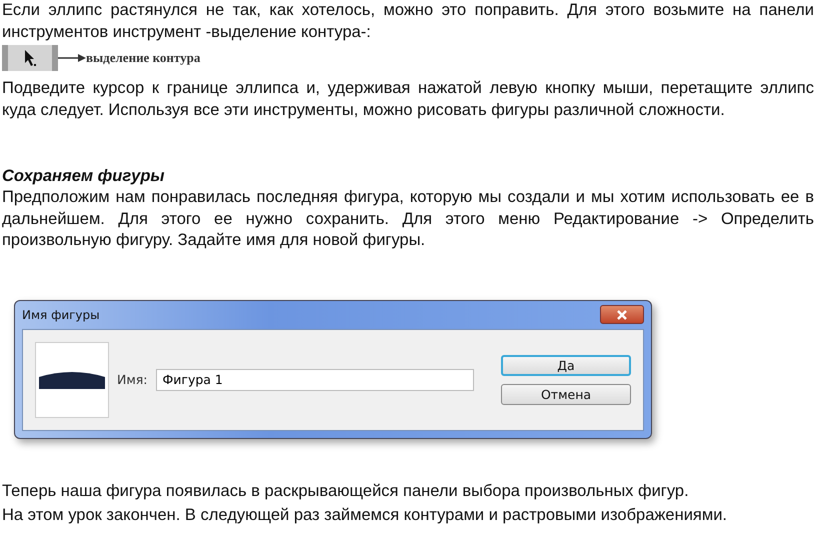 The height and width of the screenshot is (541, 816). I want to click on close-icon, so click(622, 315).